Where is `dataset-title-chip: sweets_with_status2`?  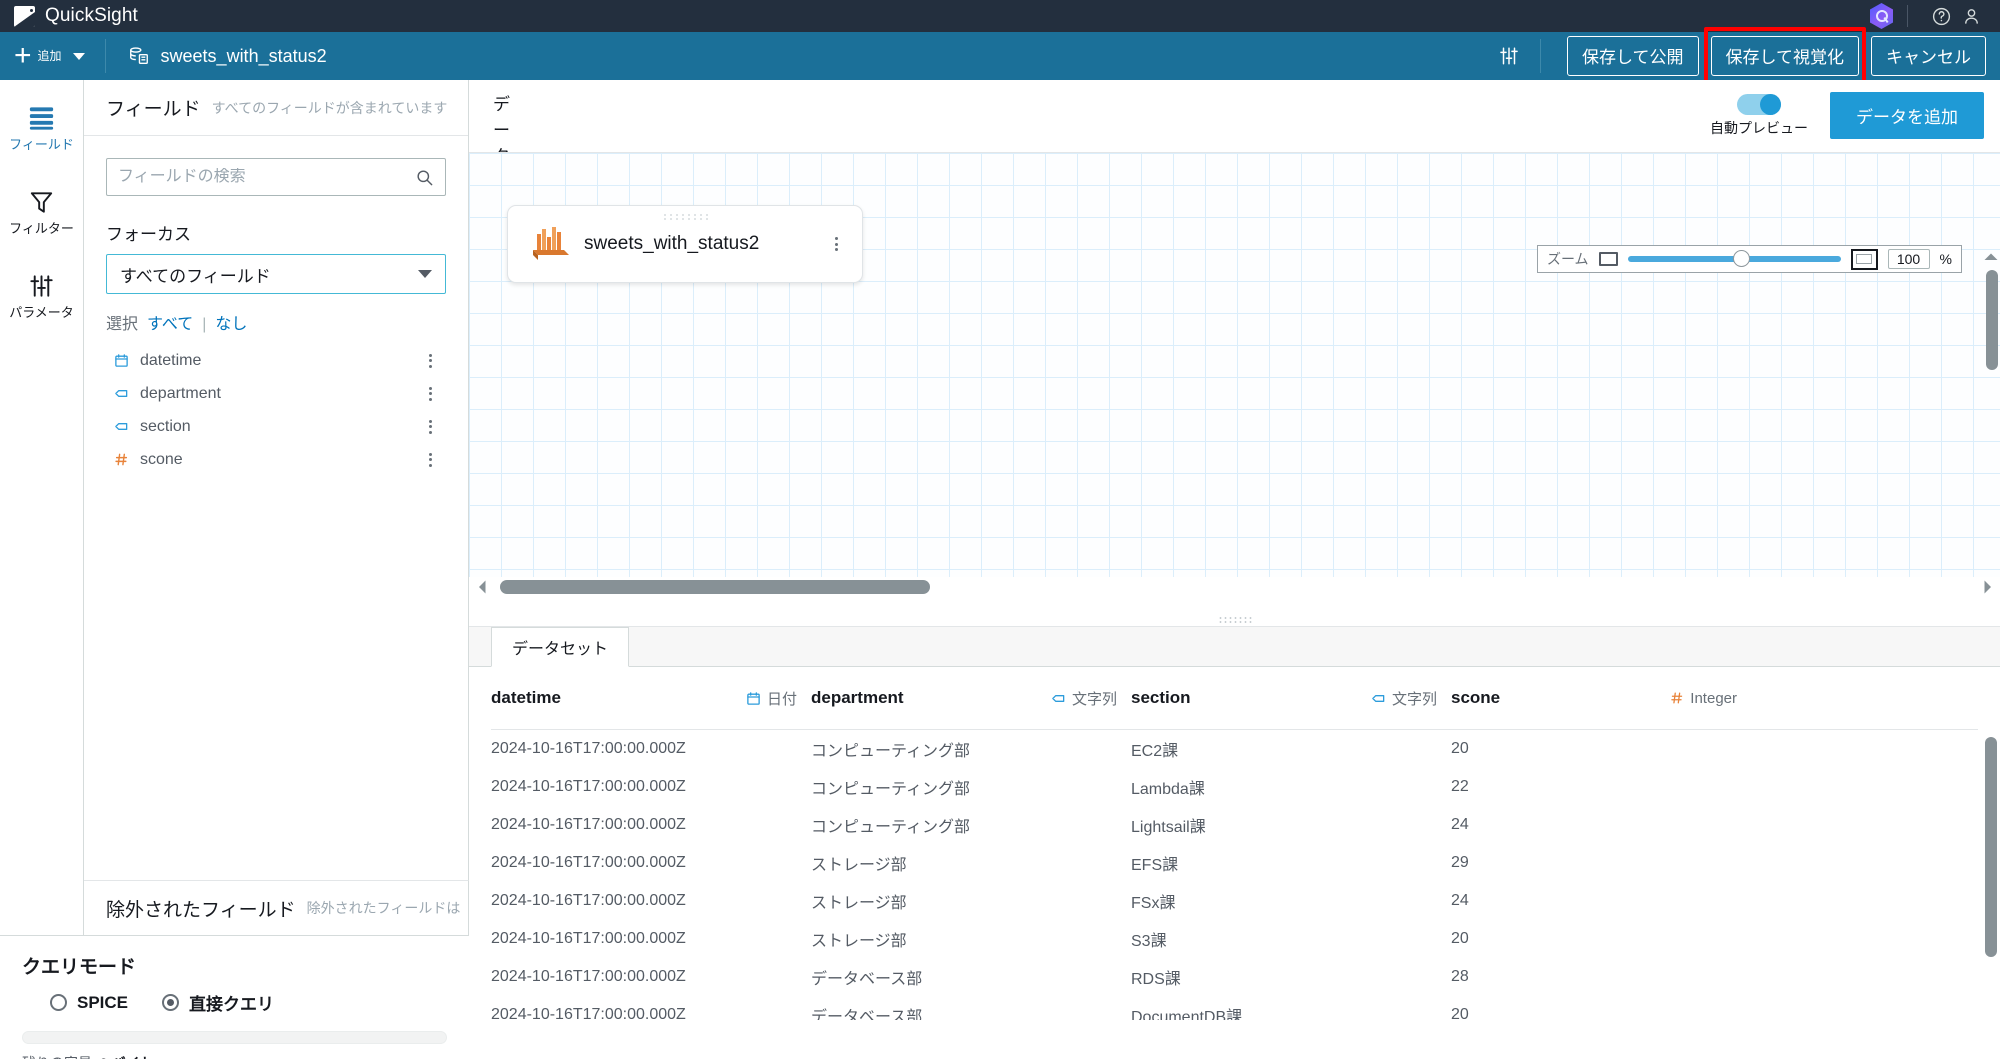 dataset-title-chip: sweets_with_status2 is located at coordinates (227, 56).